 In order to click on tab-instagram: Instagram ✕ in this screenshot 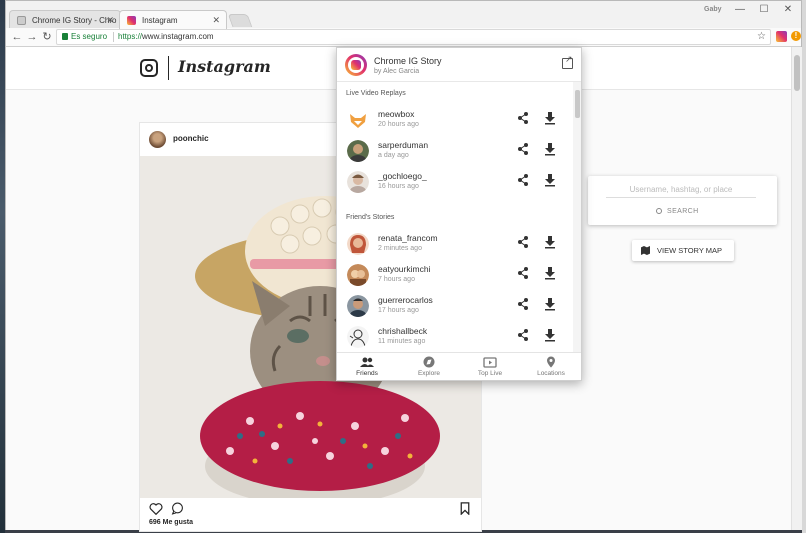, I will do `click(173, 19)`.